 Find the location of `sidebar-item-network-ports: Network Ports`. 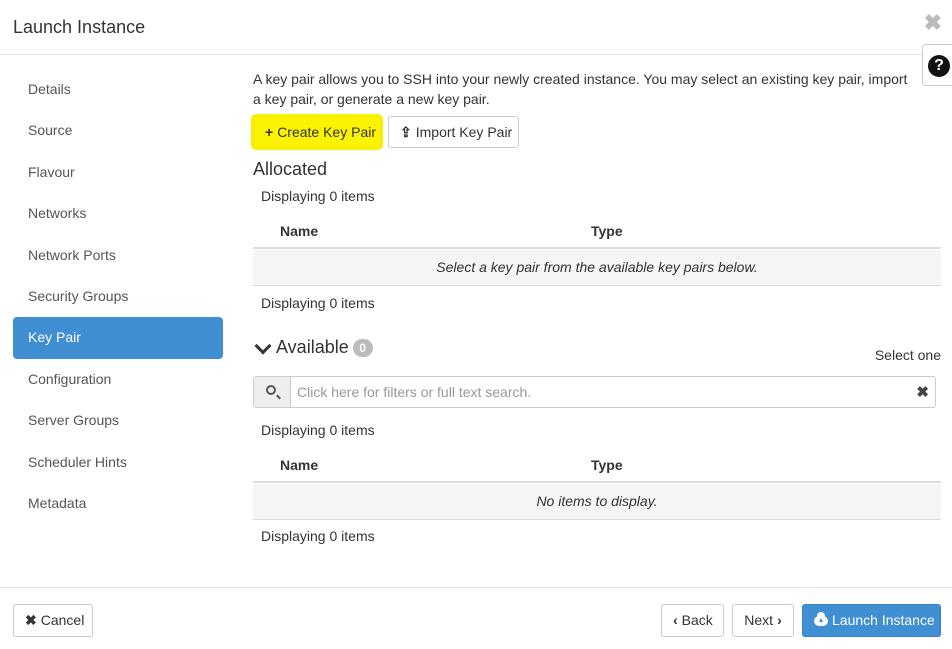

sidebar-item-network-ports: Network Ports is located at coordinates (118, 255).